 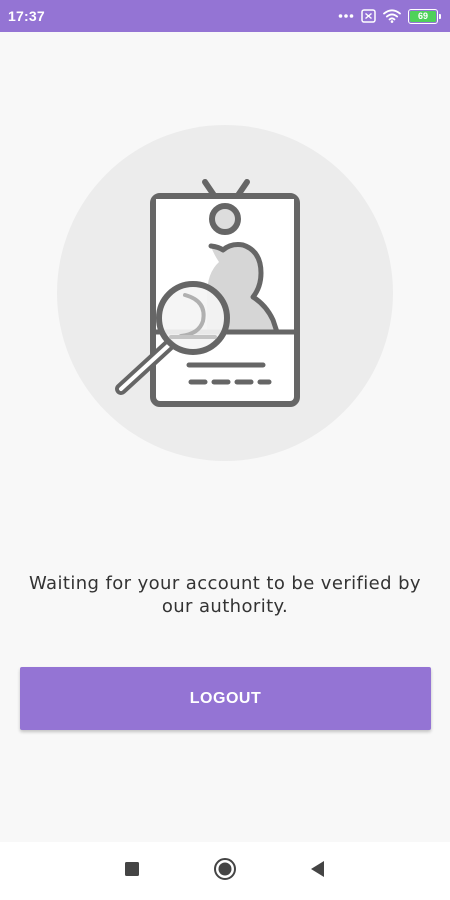 I want to click on wifi-icon, so click(x=392, y=16).